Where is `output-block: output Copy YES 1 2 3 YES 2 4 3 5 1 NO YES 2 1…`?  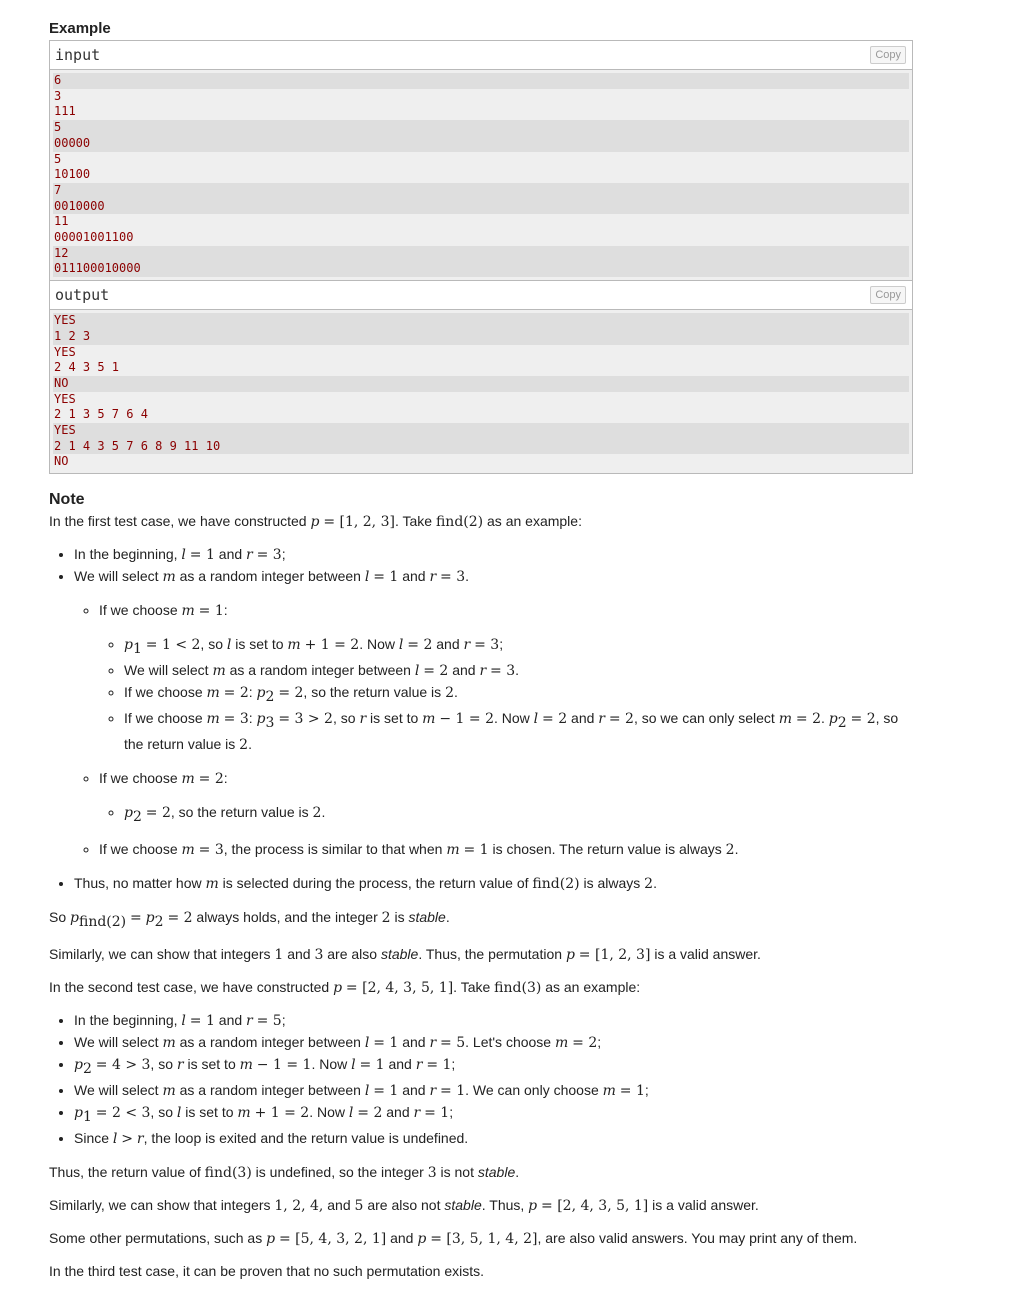 output-block: output Copy YES 1 2 3 YES 2 4 3 5 1 NO YES 2 1… is located at coordinates (481, 378).